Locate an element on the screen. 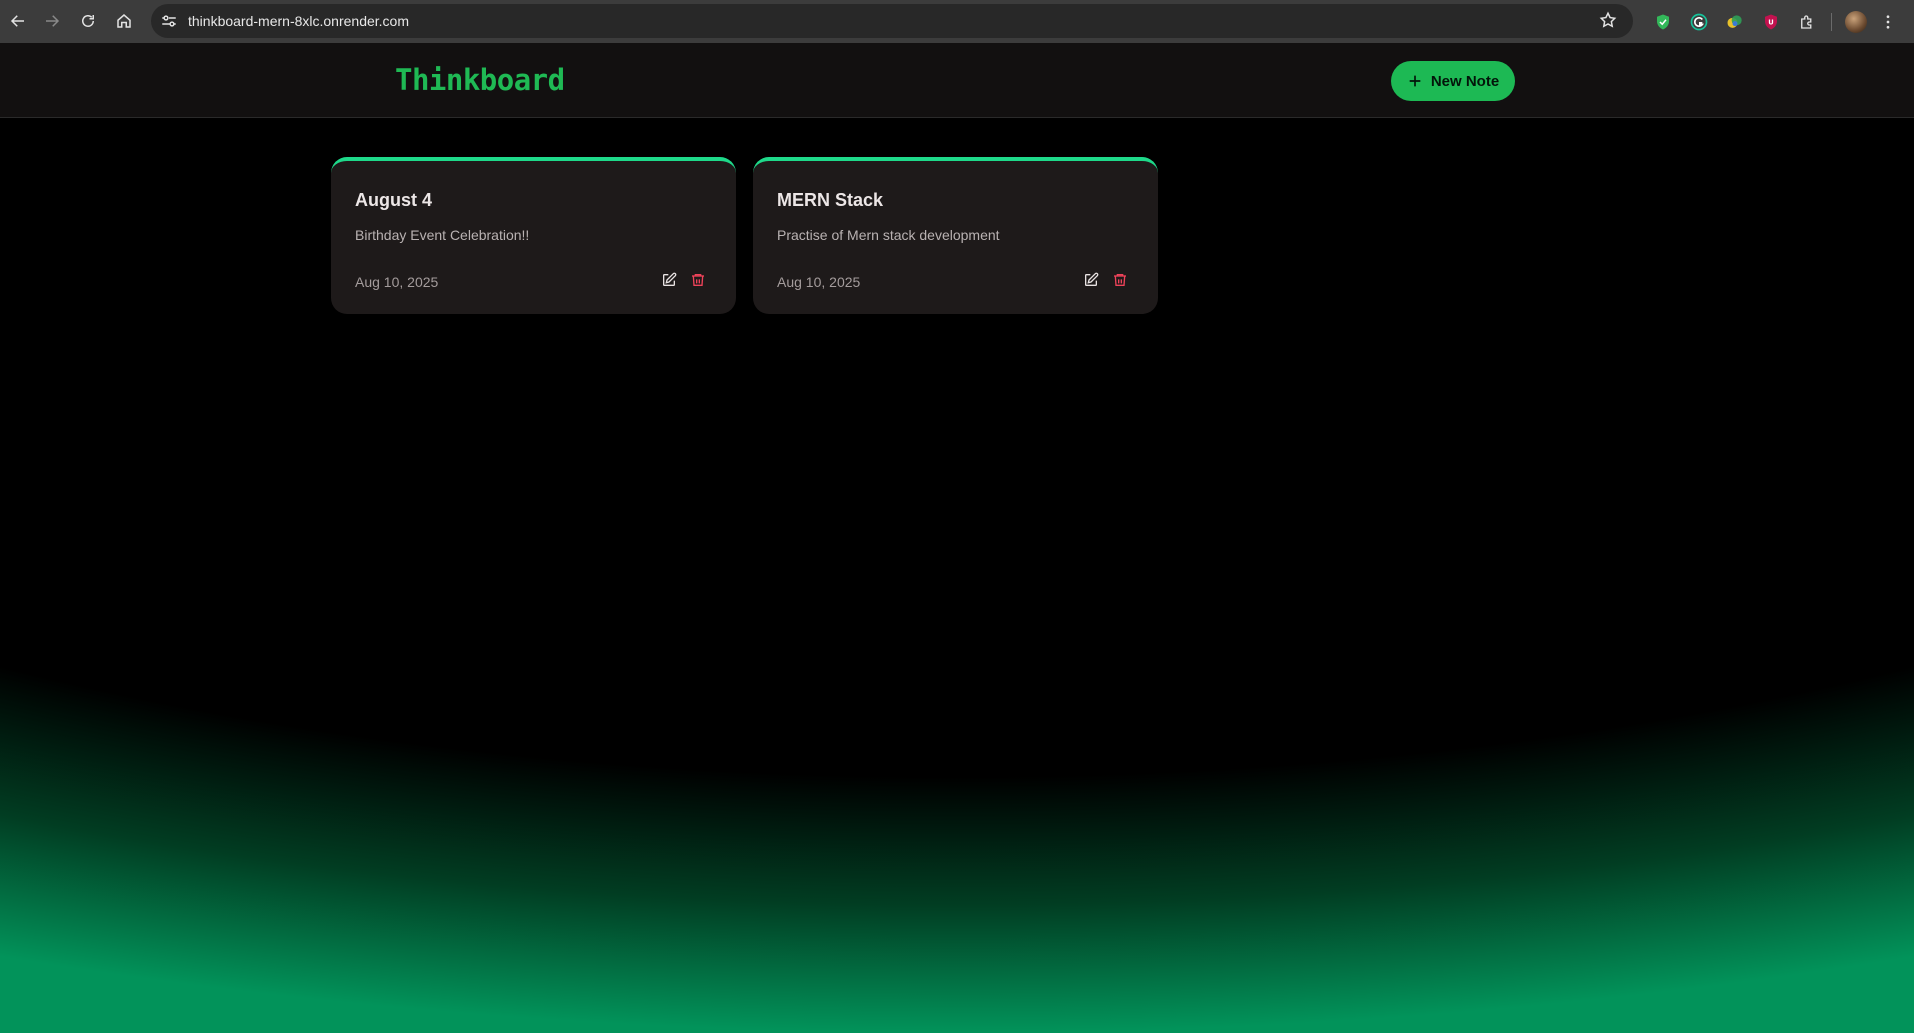 Image resolution: width=1914 pixels, height=1033 pixels. browser-menu-button is located at coordinates (1888, 22).